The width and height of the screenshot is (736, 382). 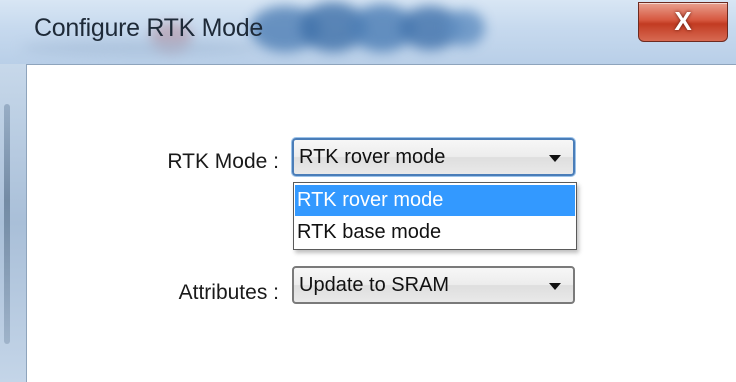 I want to click on close-button: X, so click(x=683, y=22).